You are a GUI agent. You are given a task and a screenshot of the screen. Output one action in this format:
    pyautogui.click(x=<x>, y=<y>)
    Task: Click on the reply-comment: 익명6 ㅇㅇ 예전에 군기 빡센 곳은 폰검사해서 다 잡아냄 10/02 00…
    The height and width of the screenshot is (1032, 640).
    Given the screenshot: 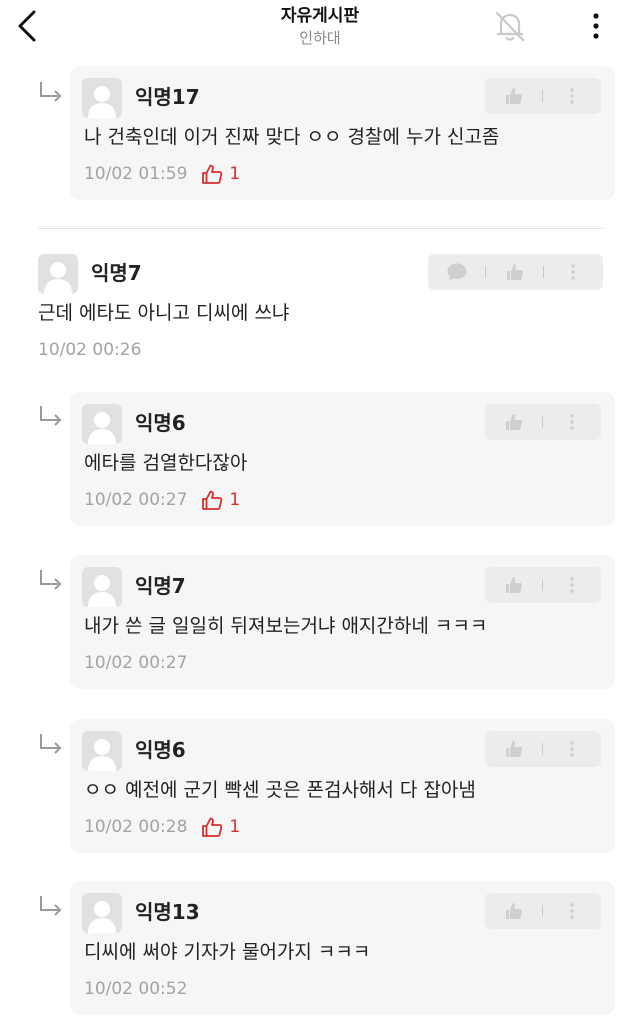 What is the action you would take?
    pyautogui.click(x=342, y=786)
    